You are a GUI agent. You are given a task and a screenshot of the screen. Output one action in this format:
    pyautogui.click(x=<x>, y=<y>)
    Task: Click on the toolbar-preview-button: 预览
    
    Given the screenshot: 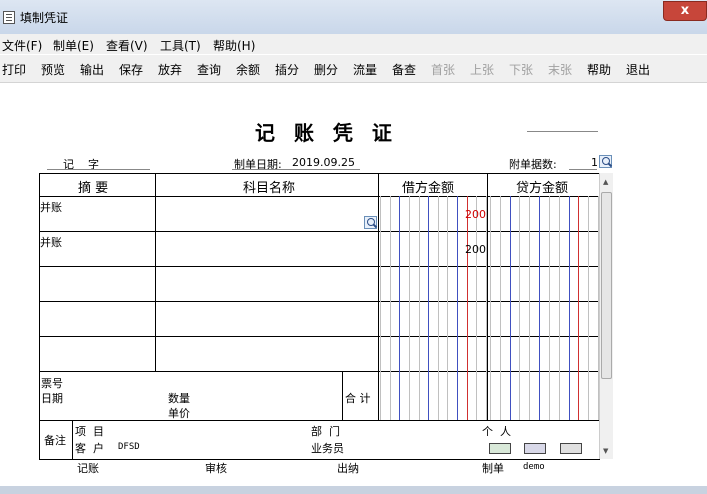 What is the action you would take?
    pyautogui.click(x=53, y=69)
    